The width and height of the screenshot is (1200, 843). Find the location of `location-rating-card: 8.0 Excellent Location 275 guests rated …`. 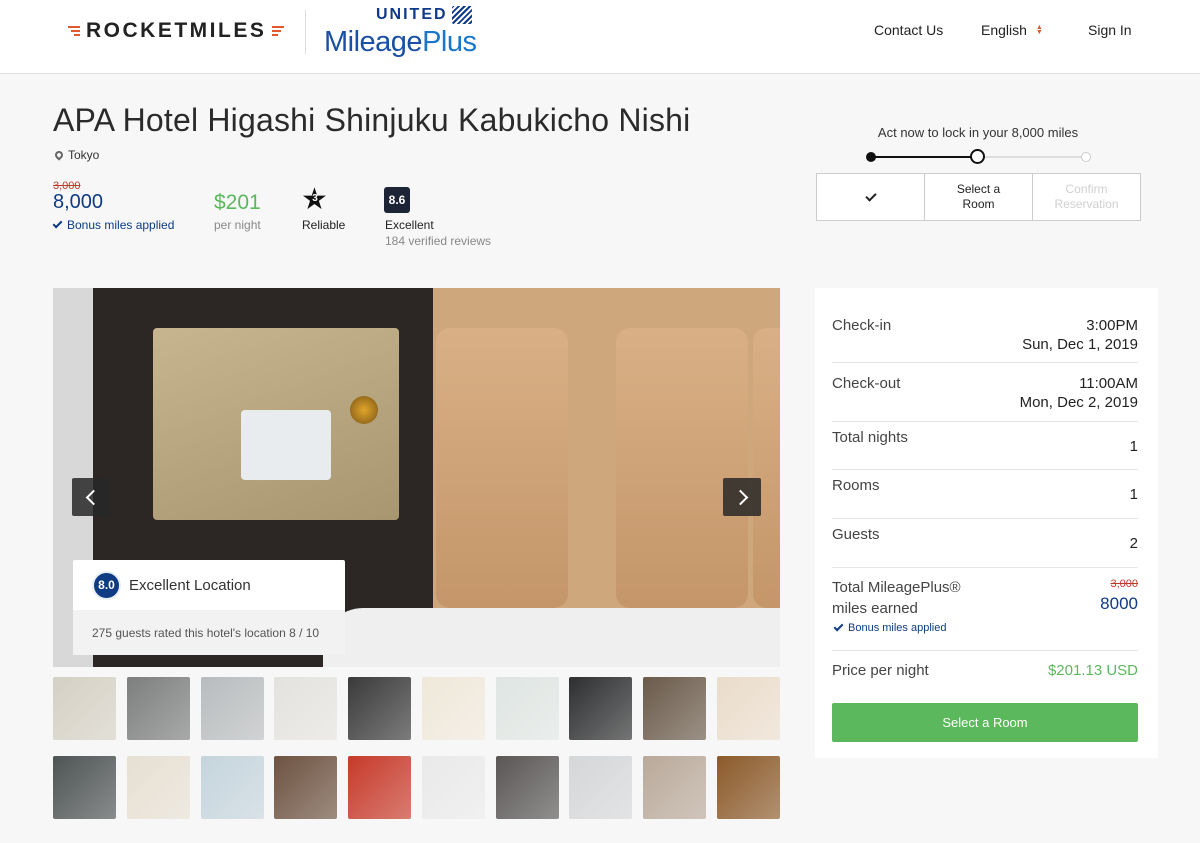

location-rating-card: 8.0 Excellent Location 275 guests rated … is located at coordinates (209, 607).